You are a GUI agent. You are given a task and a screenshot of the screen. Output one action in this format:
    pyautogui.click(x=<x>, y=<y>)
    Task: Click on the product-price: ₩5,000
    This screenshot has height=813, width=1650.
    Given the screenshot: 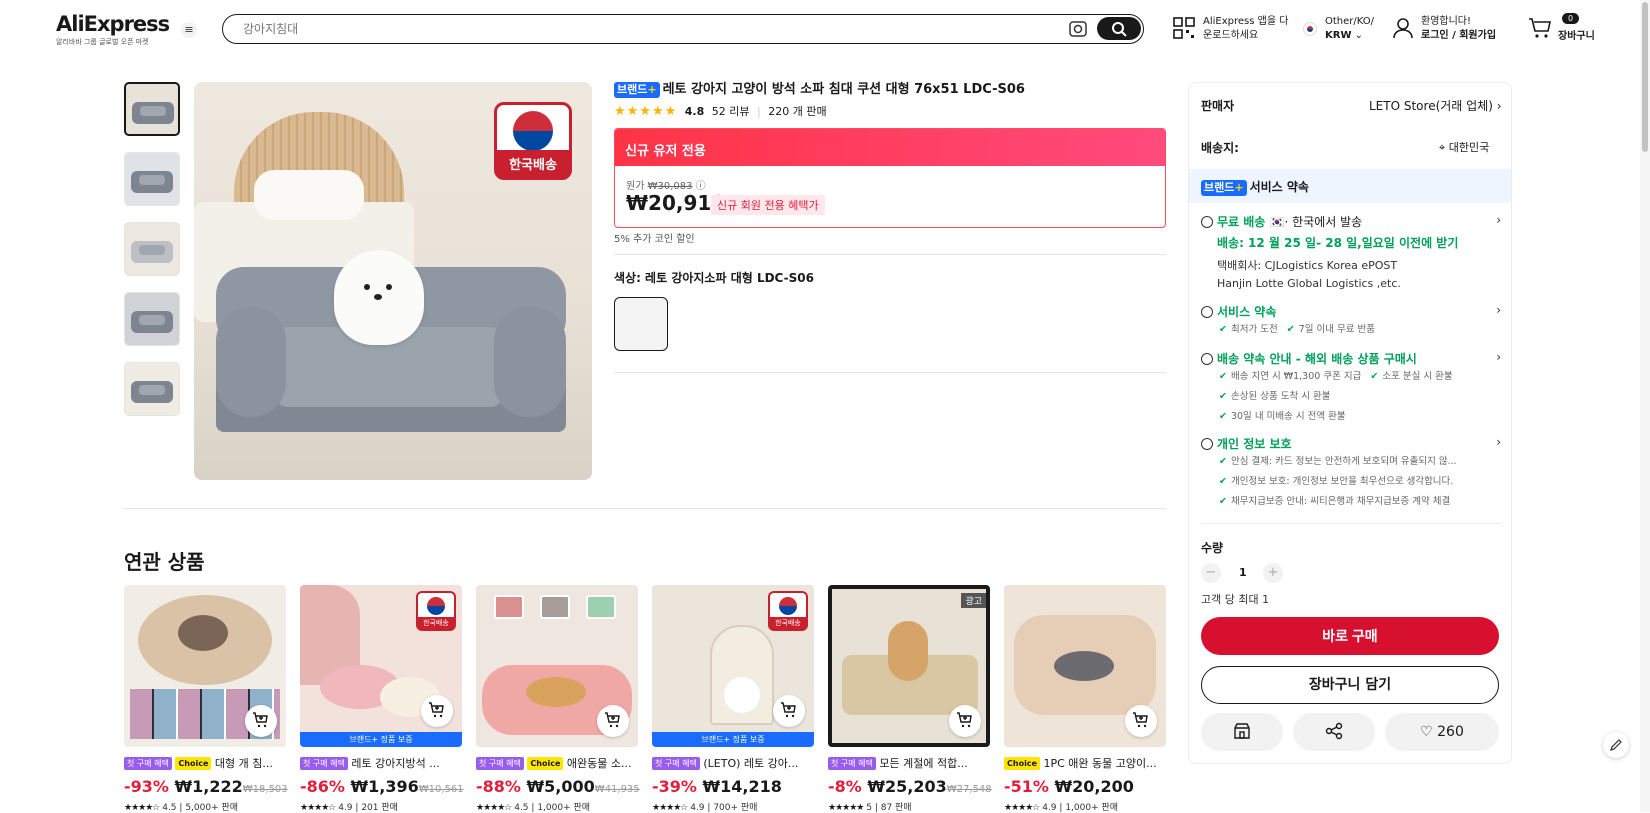 What is the action you would take?
    pyautogui.click(x=560, y=786)
    